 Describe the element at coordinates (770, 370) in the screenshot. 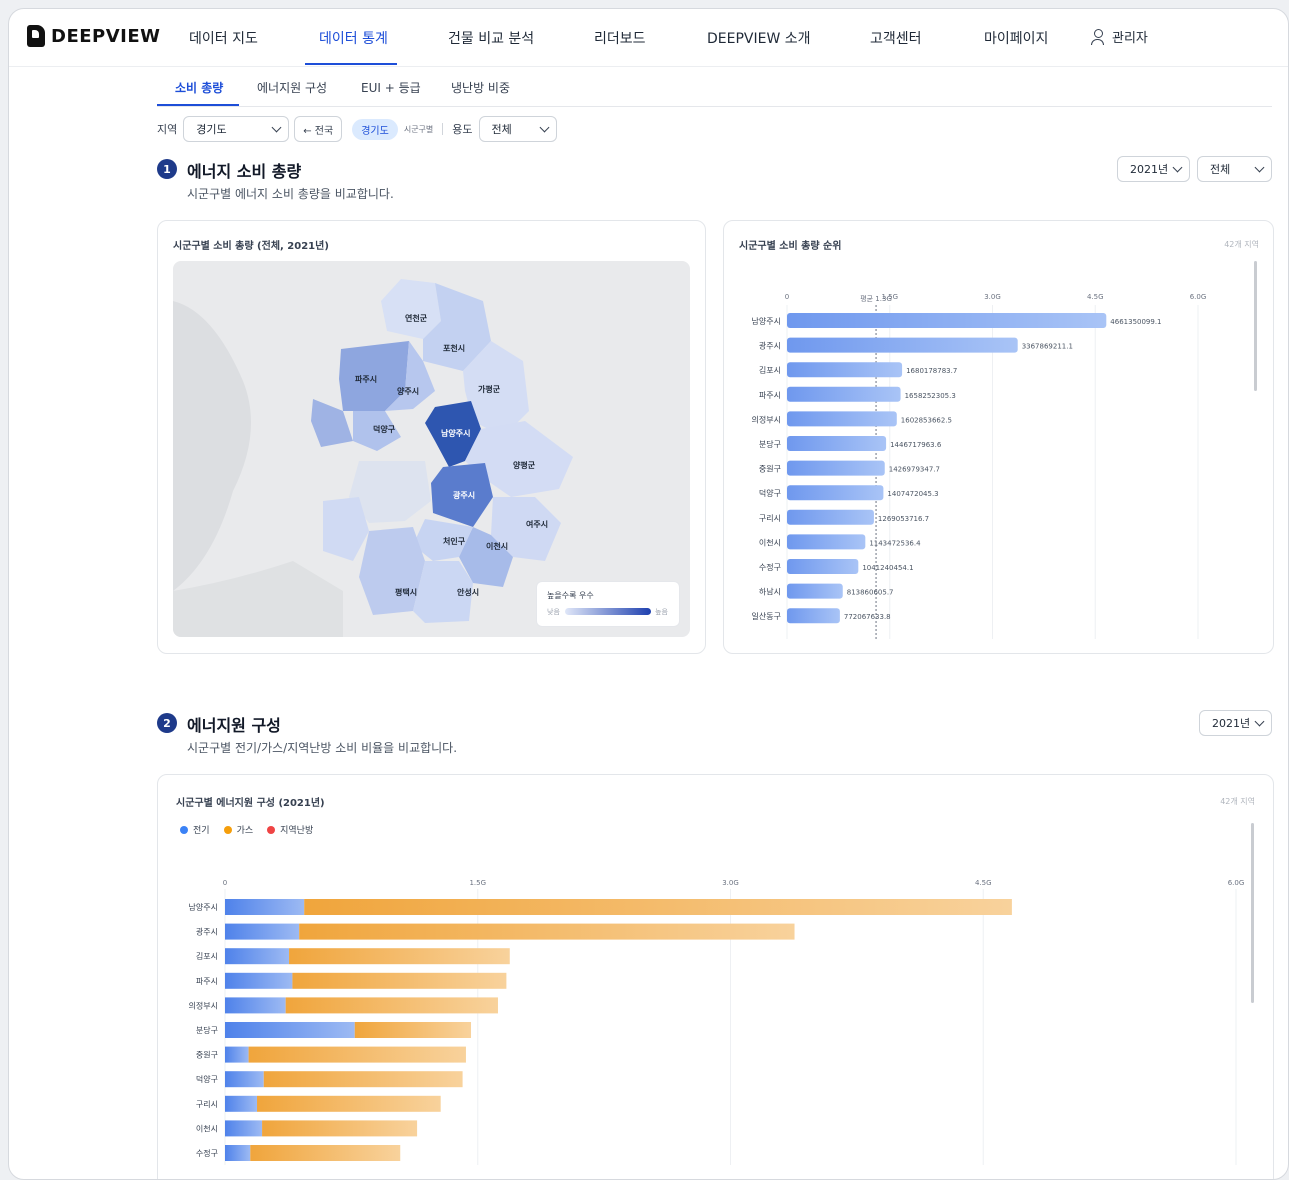

I see `bar-category-label: 김포시` at that location.